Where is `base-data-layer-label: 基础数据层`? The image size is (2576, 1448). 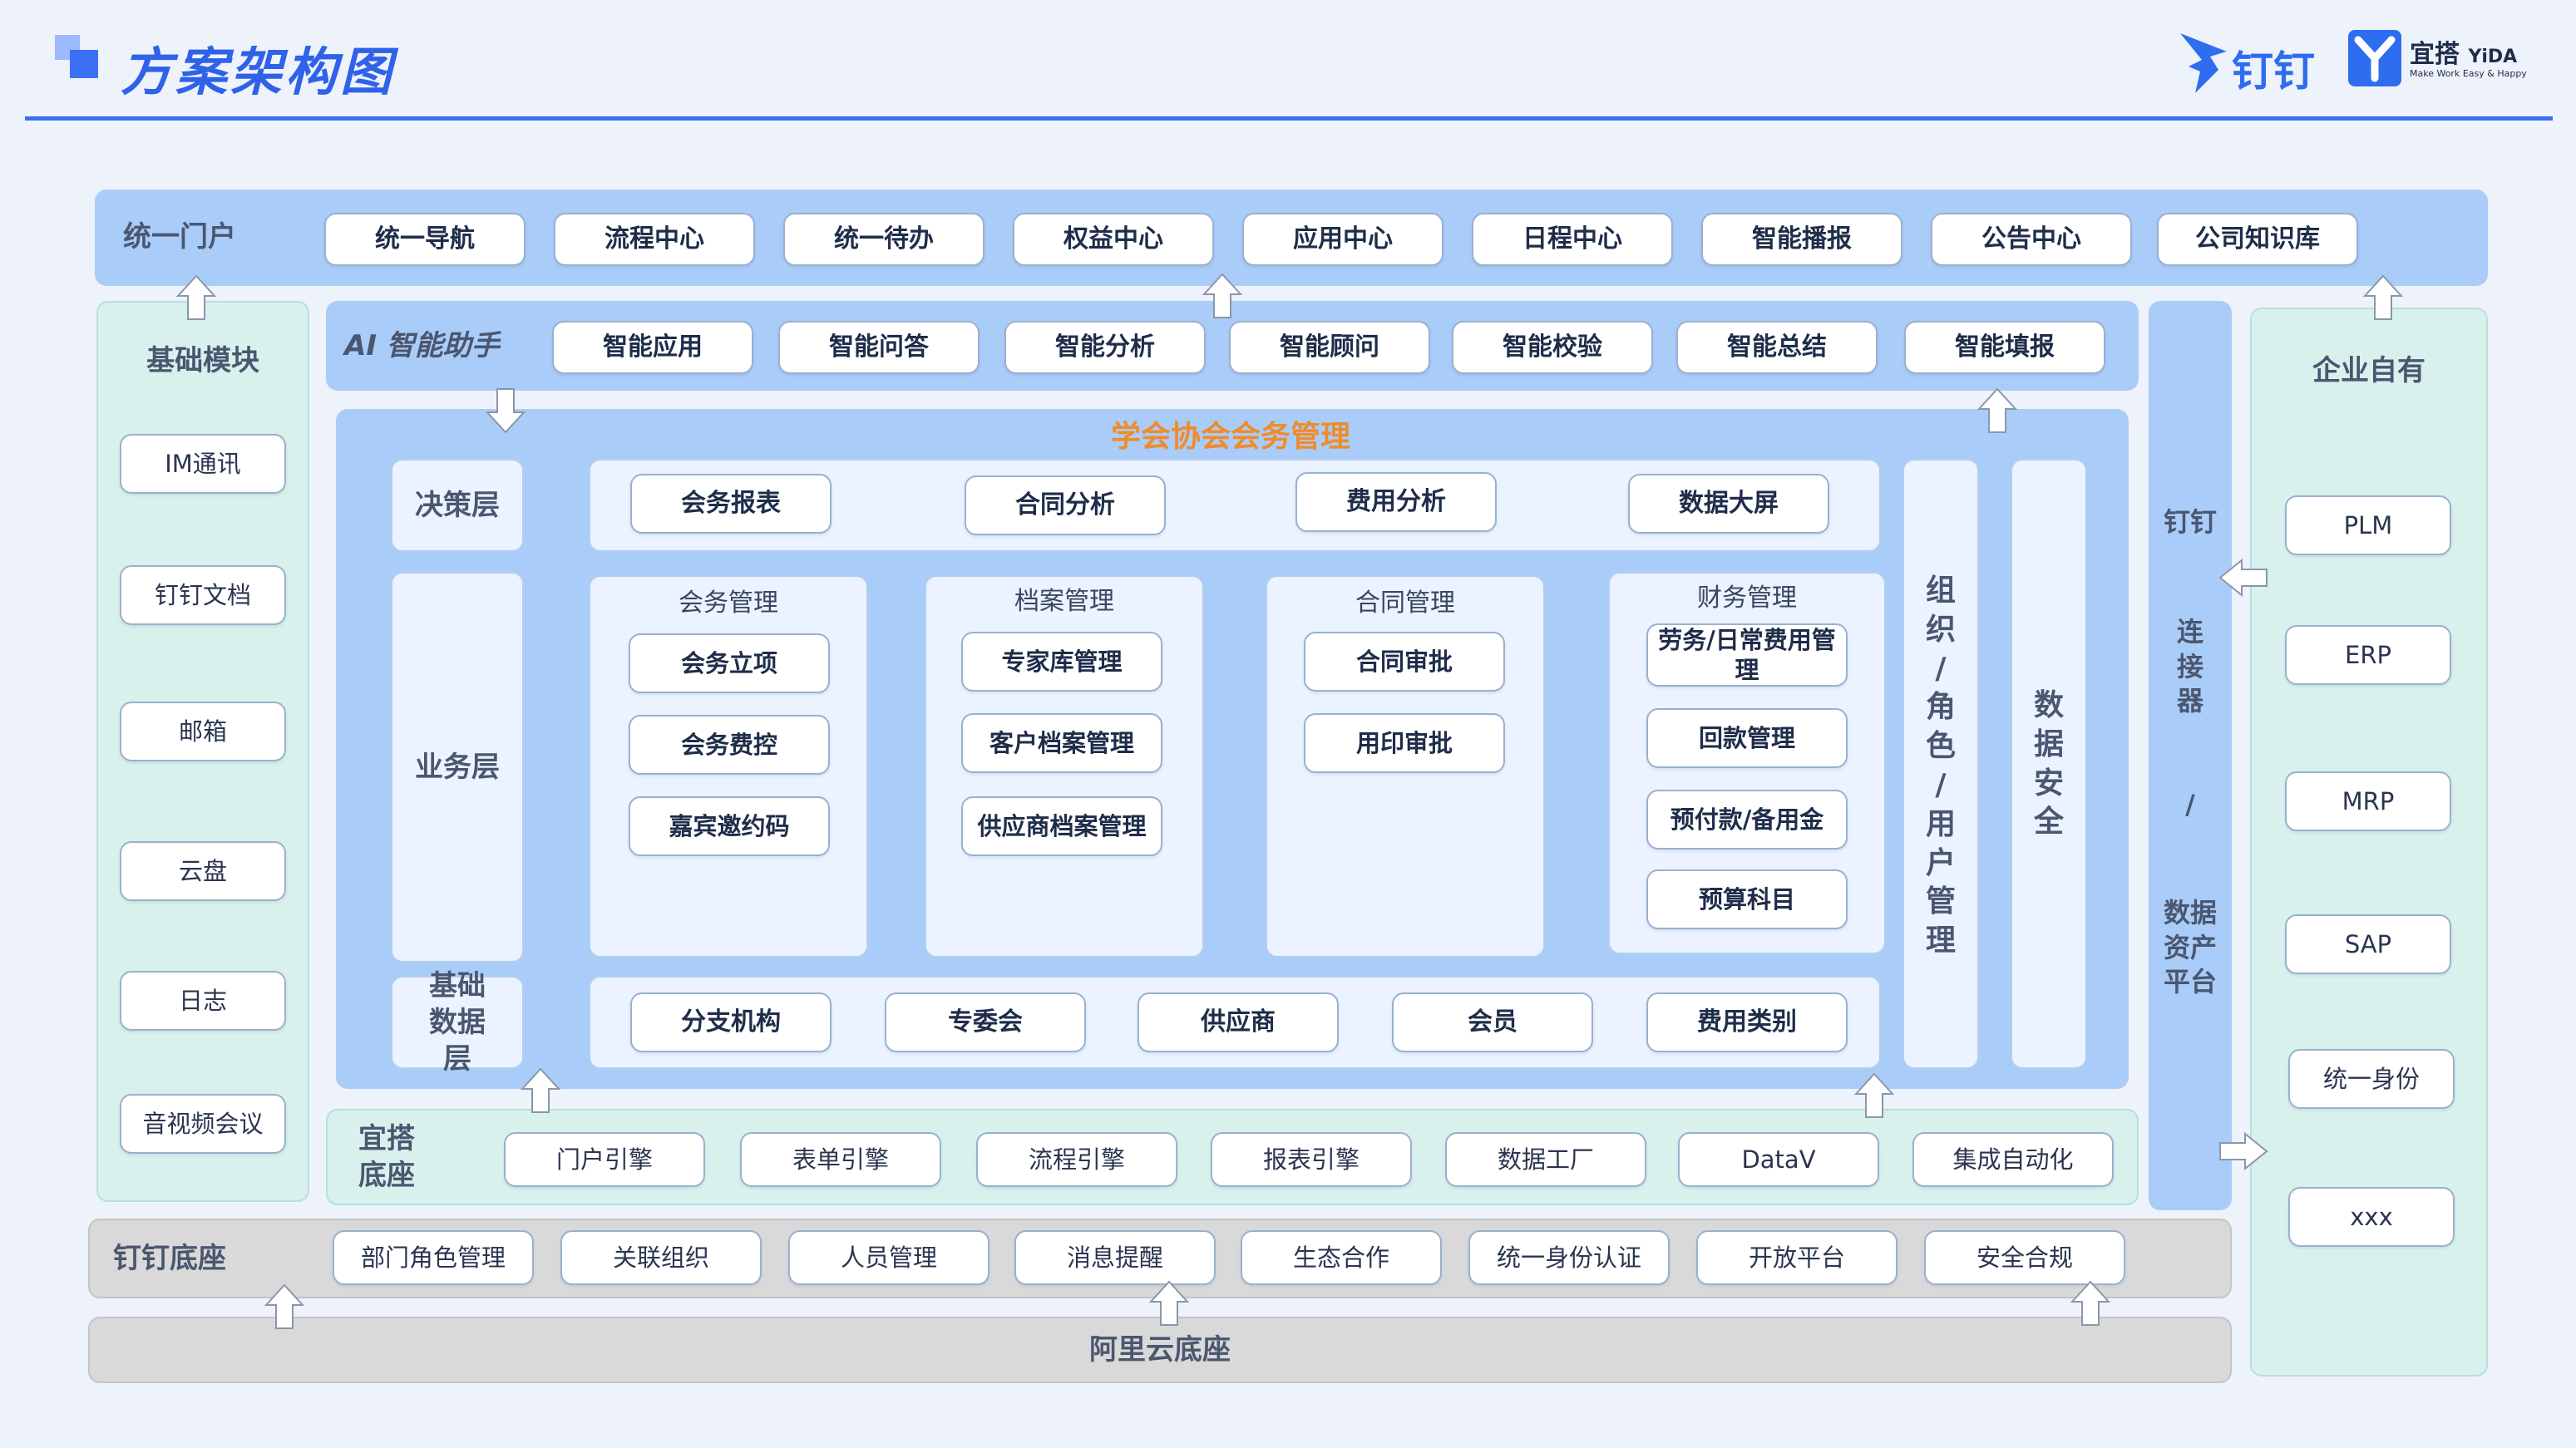 base-data-layer-label: 基础数据层 is located at coordinates (457, 1022).